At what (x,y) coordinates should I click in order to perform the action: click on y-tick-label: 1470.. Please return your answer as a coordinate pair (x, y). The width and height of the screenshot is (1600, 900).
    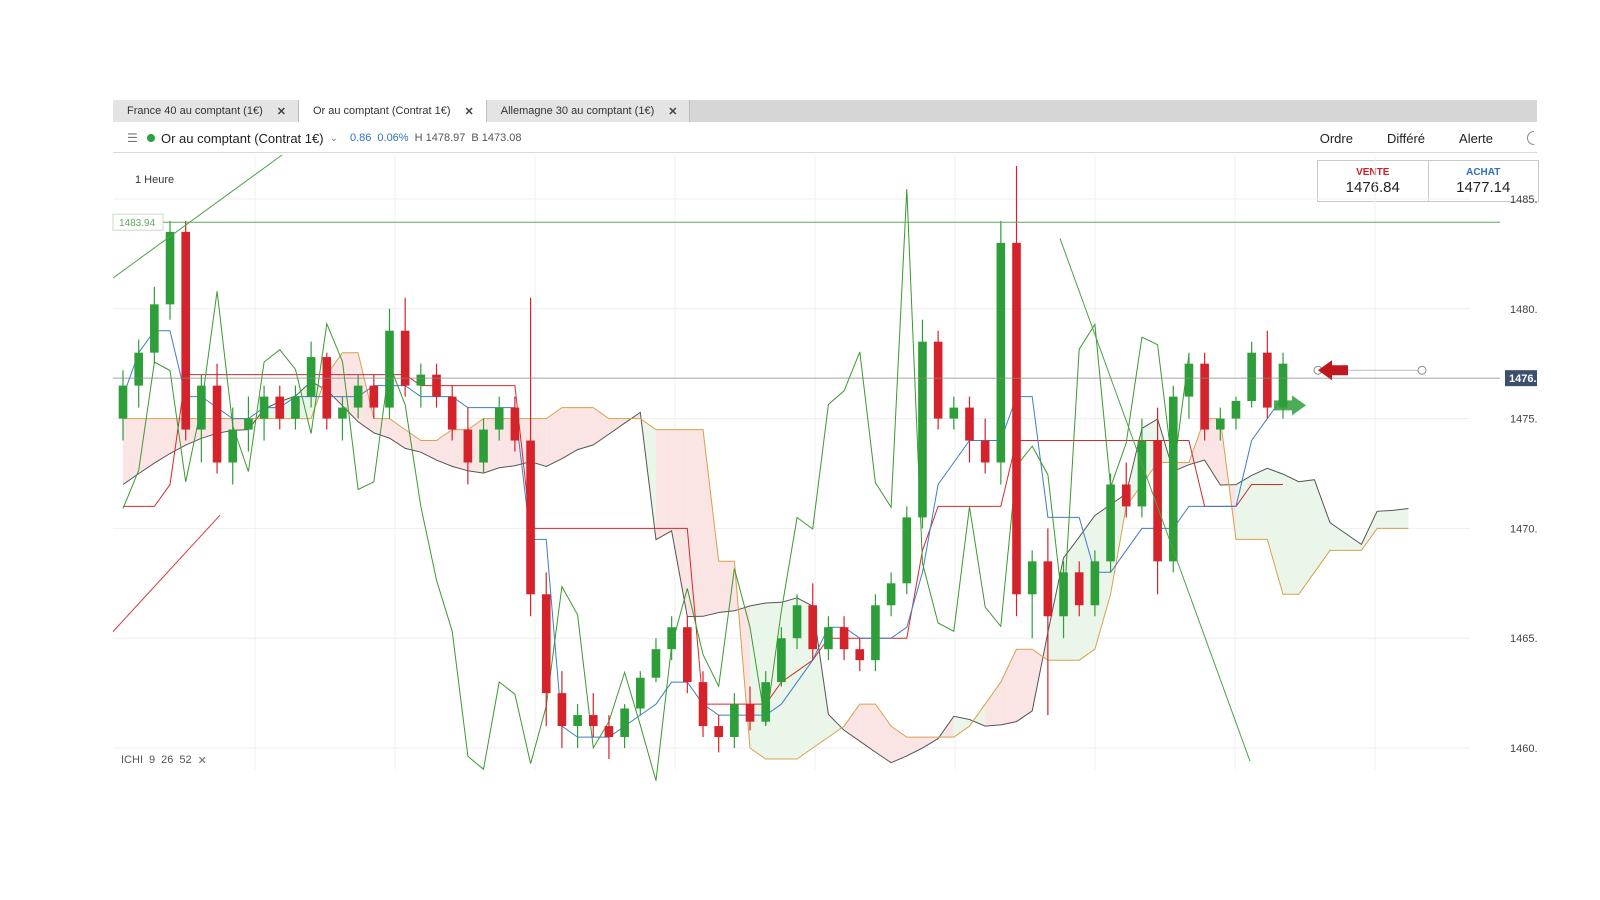
    Looking at the image, I should click on (1524, 529).